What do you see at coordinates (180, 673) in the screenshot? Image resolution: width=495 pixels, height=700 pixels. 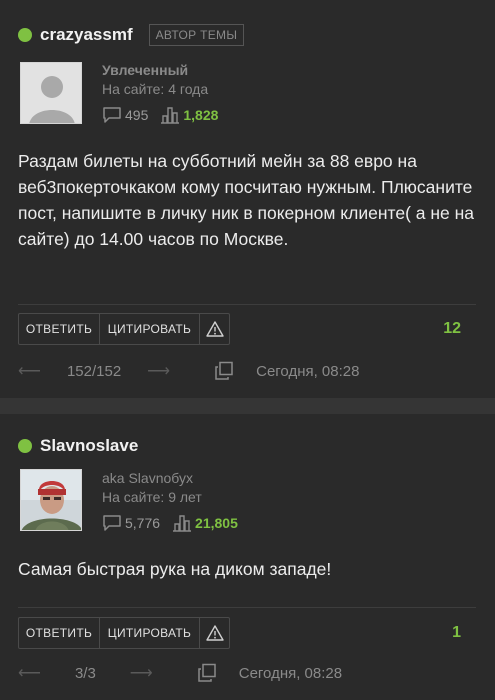 I see `post-navigation: ⟵ 3/3 ⟶ Сегодня, 08:28` at bounding box center [180, 673].